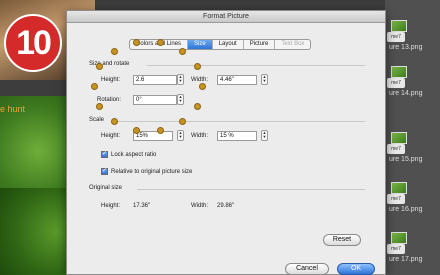  Describe the element at coordinates (412, 37) in the screenshot. I see `file-list-item: me7 ure 13.png` at that location.